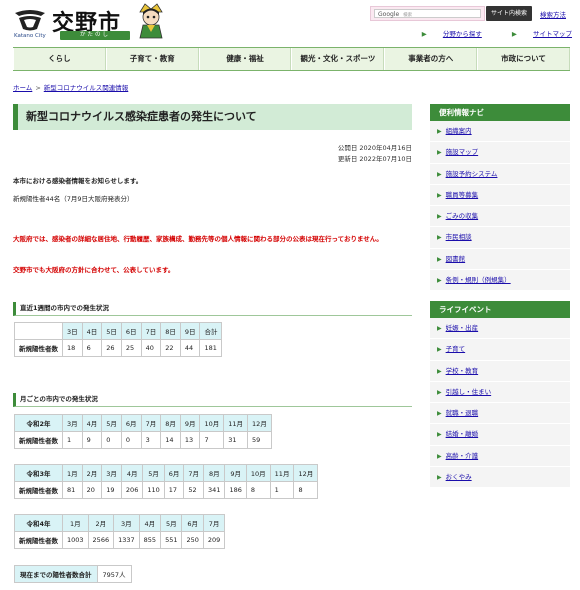 The height and width of the screenshot is (590, 580). Describe the element at coordinates (445, 34) in the screenshot. I see `header-link-bunya: ▶ 分野から探す` at that location.